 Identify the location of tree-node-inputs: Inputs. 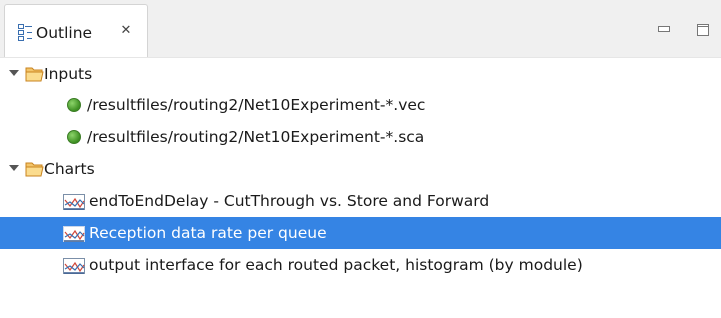
(360, 74).